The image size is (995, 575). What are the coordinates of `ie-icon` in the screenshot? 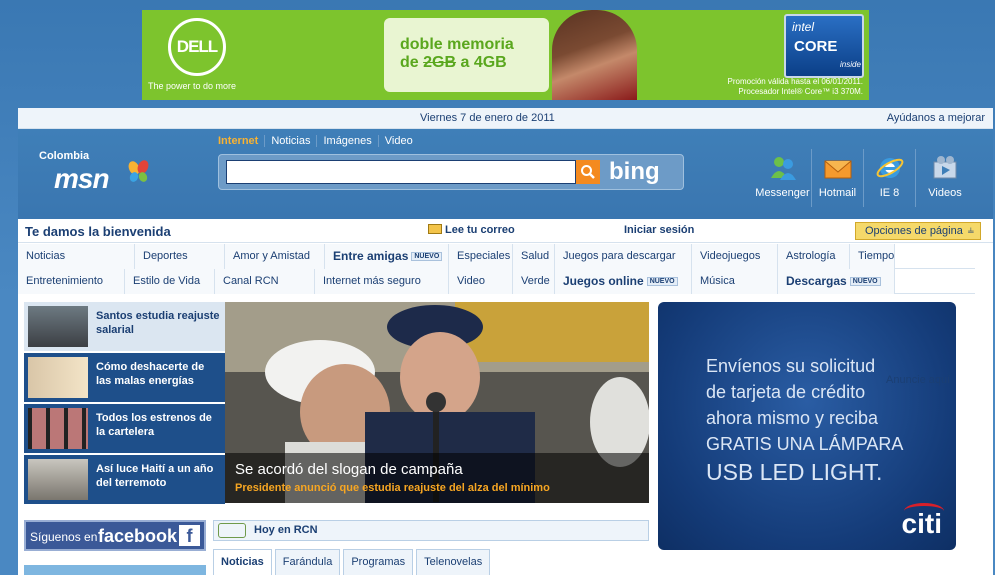 It's located at (889, 168).